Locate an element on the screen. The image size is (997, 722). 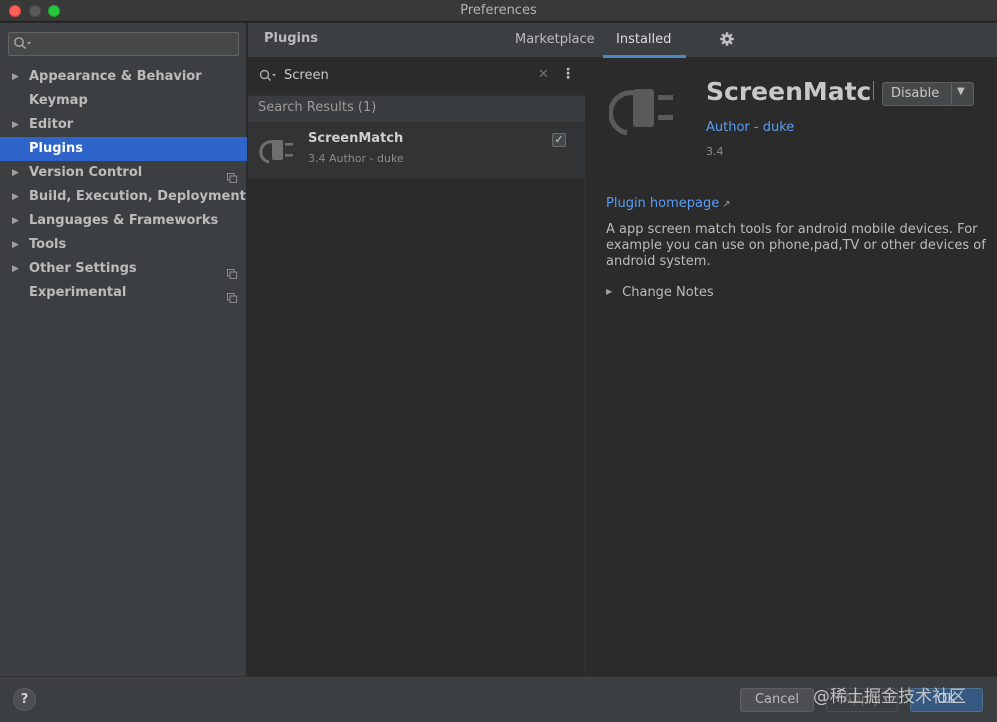
title-bar: Preferences is located at coordinates (498, 11).